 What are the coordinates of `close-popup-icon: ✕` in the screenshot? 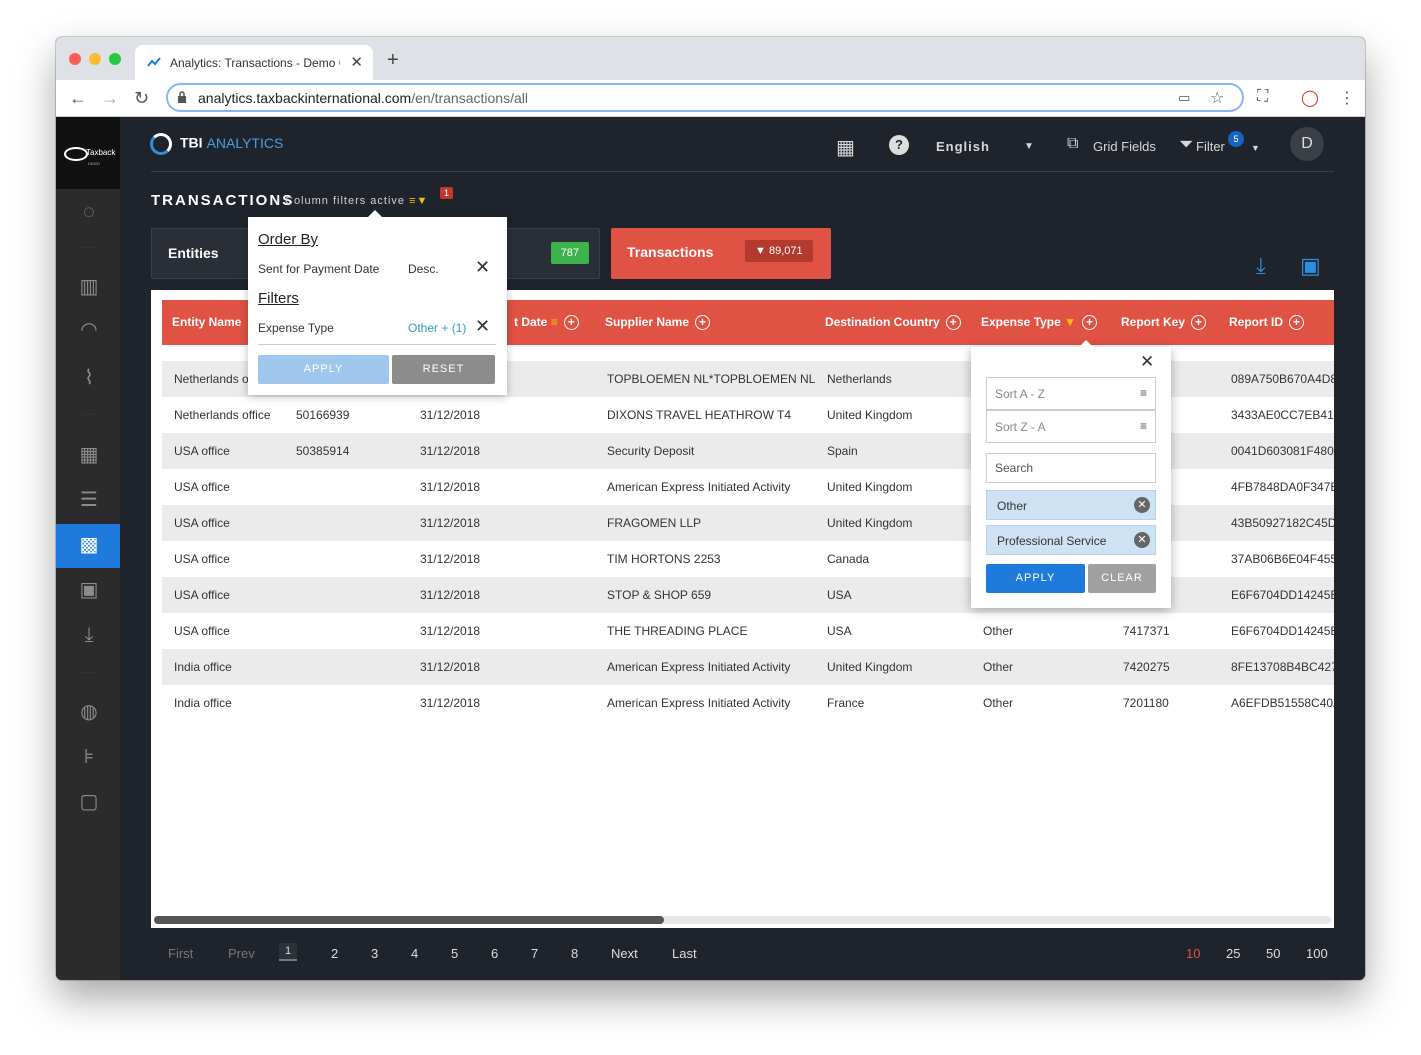 It's located at (1147, 362).